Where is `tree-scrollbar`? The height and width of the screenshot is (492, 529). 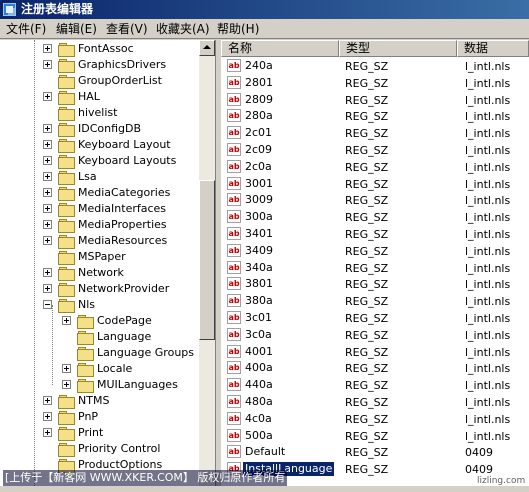 tree-scrollbar is located at coordinates (207, 266).